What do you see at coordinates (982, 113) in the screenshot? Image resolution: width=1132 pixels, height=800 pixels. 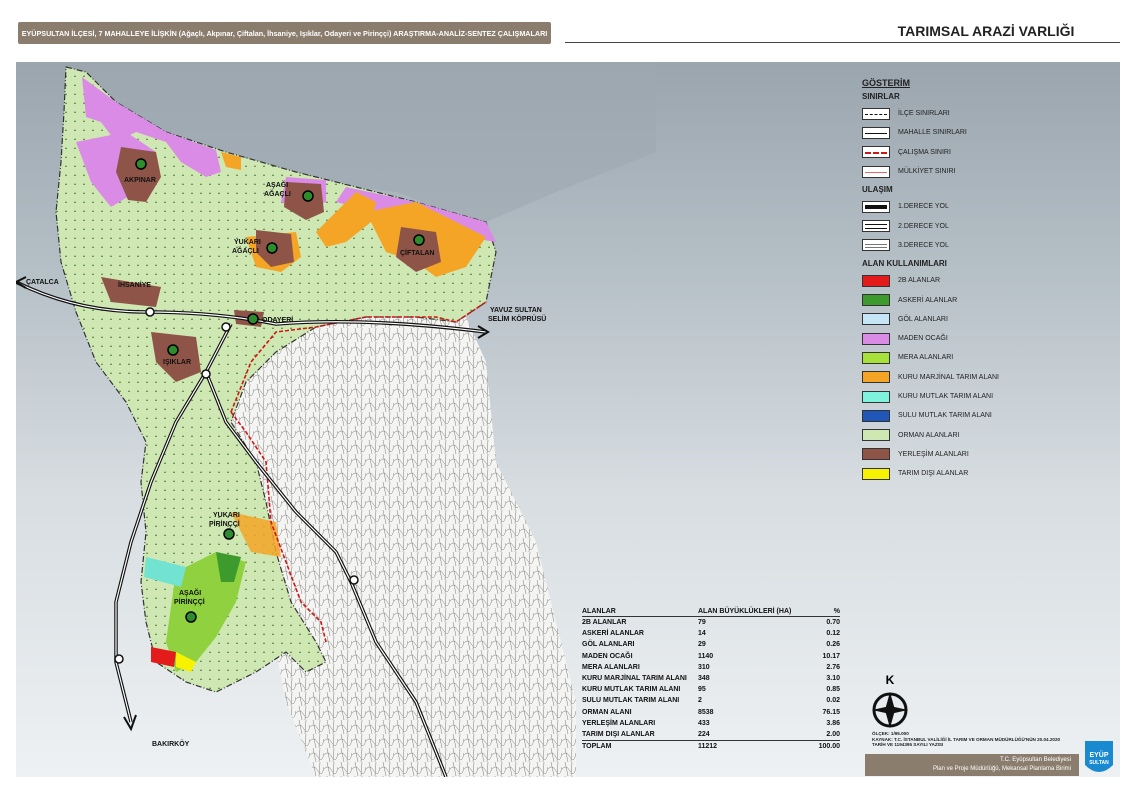 I see `legend-row: İLÇE SINIRLARI` at bounding box center [982, 113].